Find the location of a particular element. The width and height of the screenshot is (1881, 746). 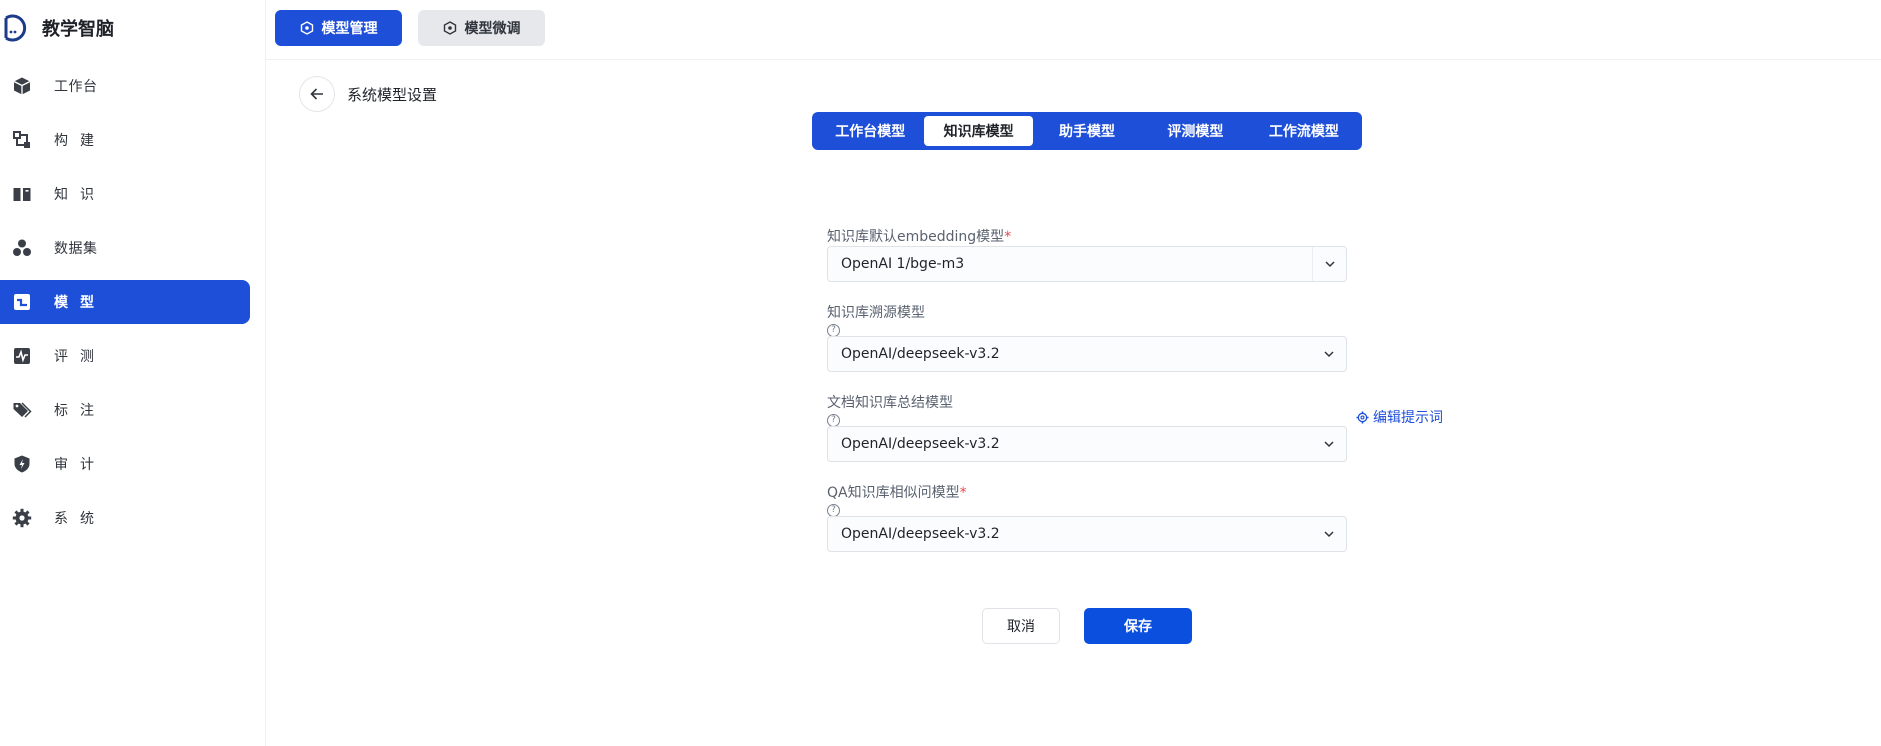

qa-similar-model-select: OpenAI/deepseek-v3.2 is located at coordinates (1087, 534).